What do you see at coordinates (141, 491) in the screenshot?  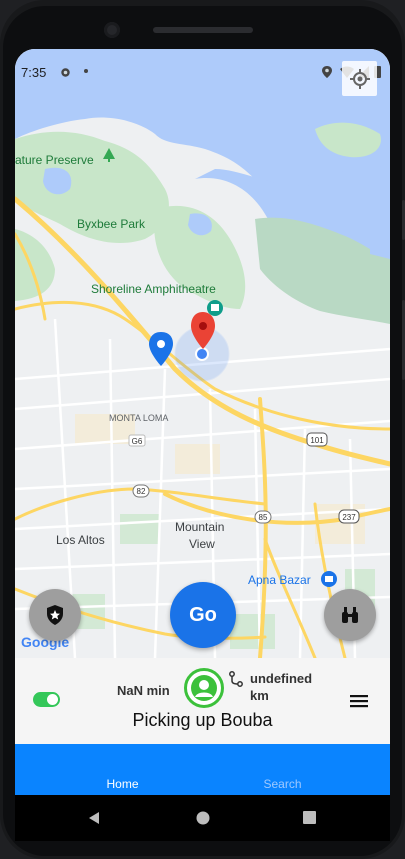 I see `road-badge-82: 82` at bounding box center [141, 491].